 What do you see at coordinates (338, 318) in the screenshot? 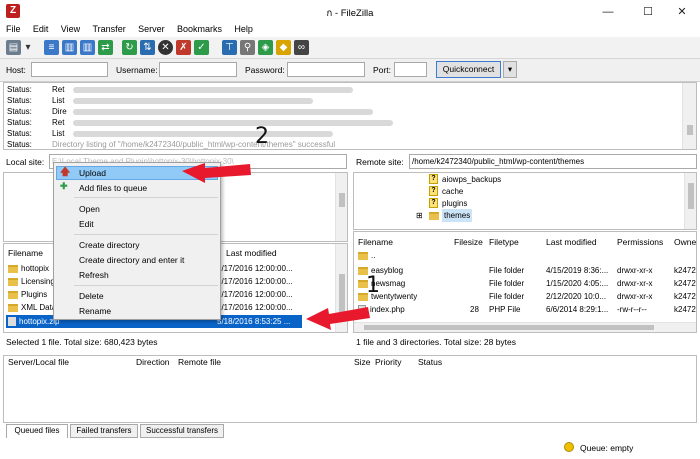
I see `arrow-to-zip` at bounding box center [338, 318].